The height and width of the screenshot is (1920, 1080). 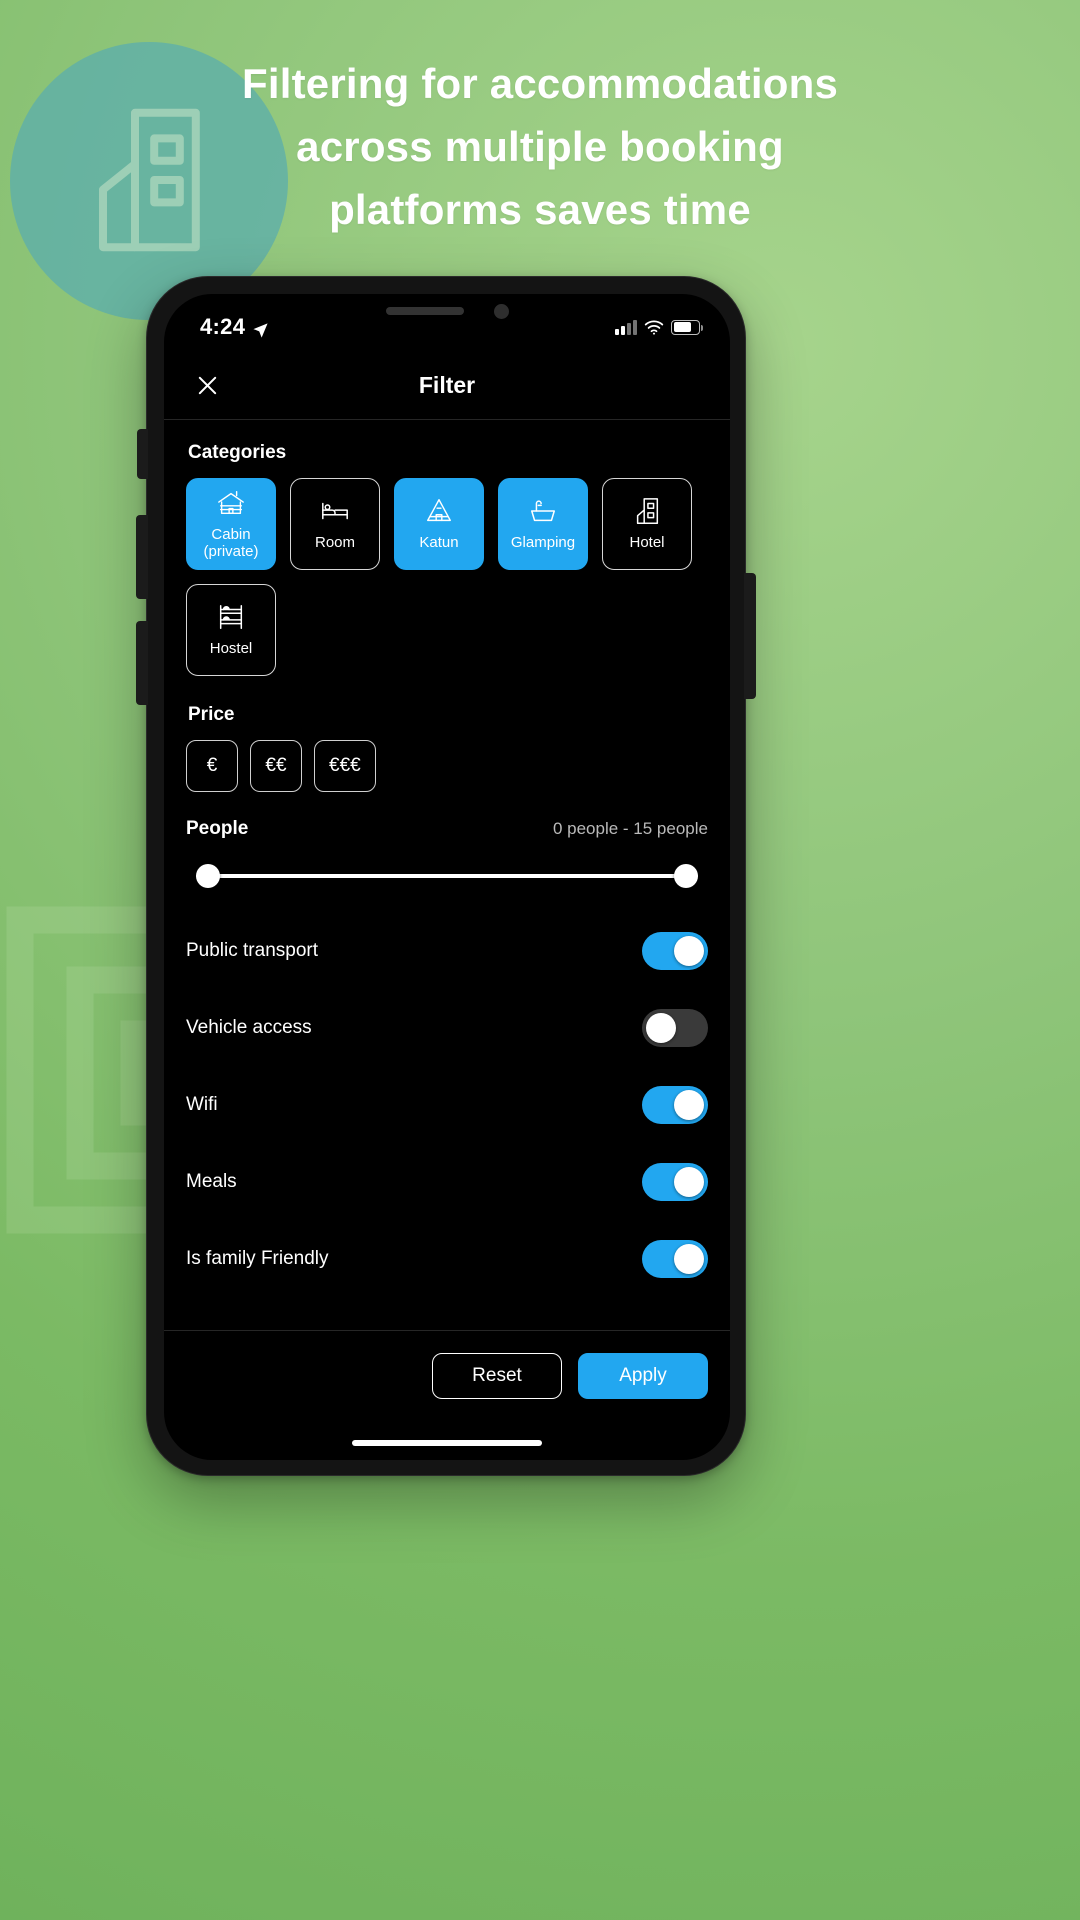 What do you see at coordinates (212, 766) in the screenshot?
I see `price-chip-1: €` at bounding box center [212, 766].